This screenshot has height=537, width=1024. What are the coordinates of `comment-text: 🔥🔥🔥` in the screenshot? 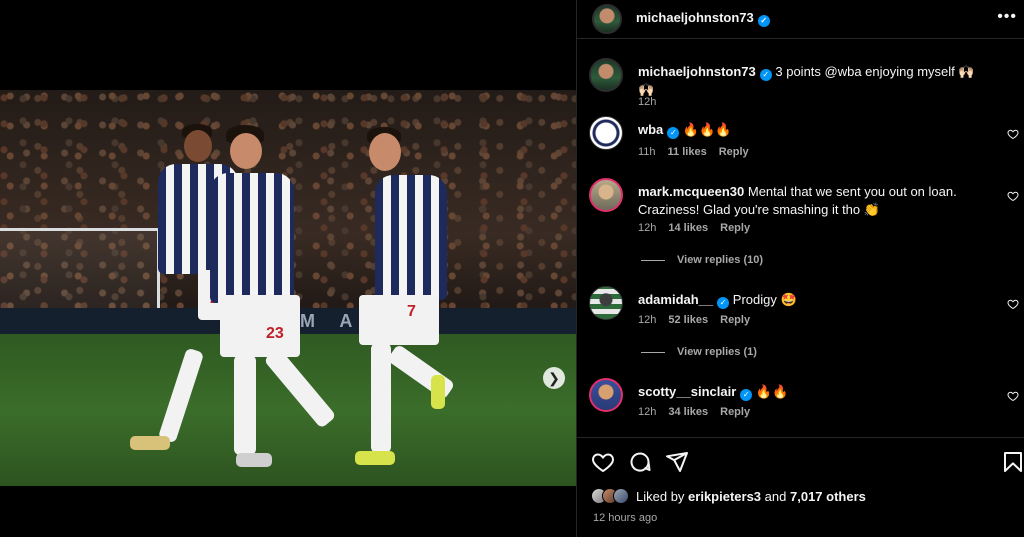 It's located at (707, 129).